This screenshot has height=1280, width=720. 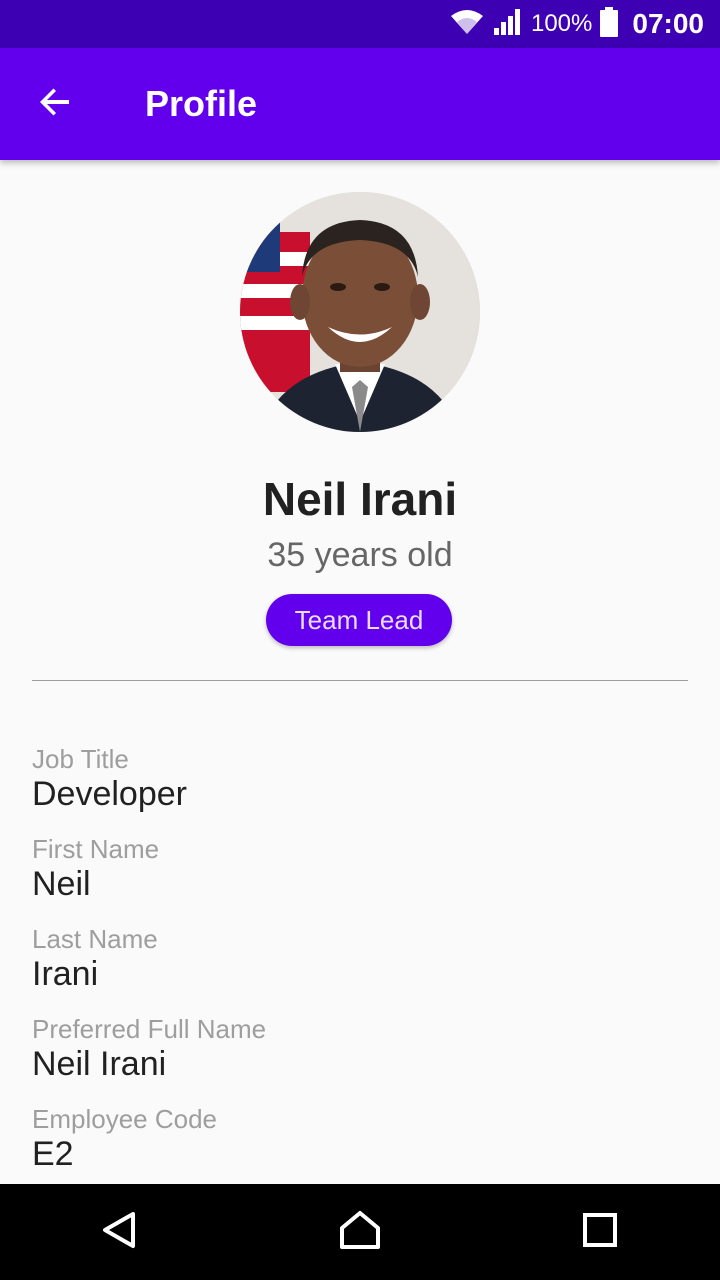 What do you see at coordinates (80, 759) in the screenshot?
I see `field-label: Job Title` at bounding box center [80, 759].